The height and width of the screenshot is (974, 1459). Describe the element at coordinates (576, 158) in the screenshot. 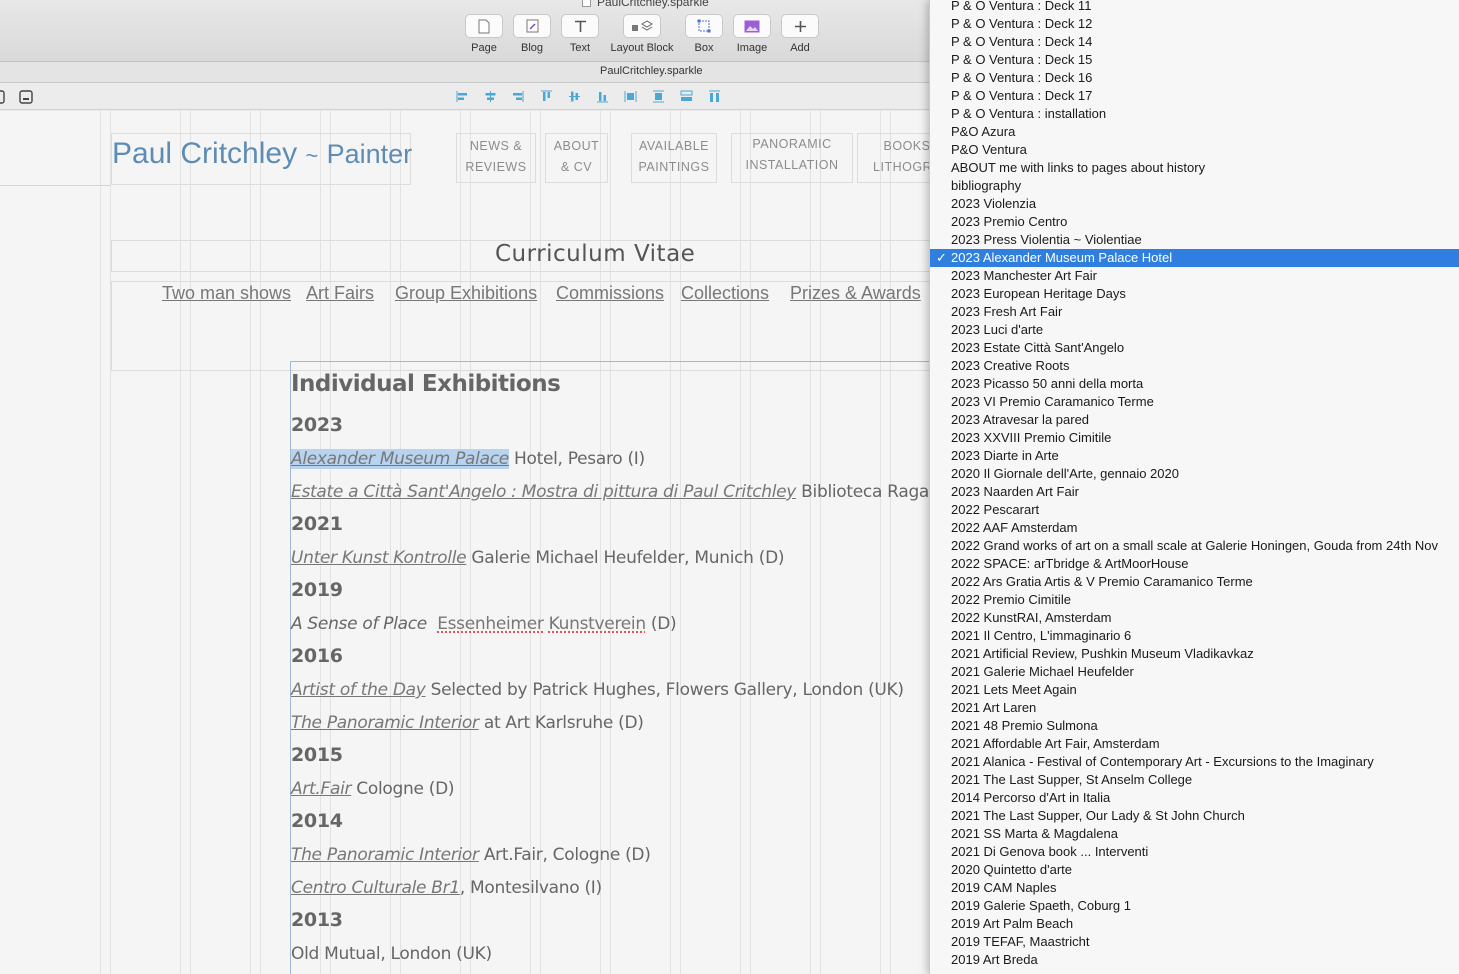

I see `nav-about-cv: ABOUT & CV` at that location.